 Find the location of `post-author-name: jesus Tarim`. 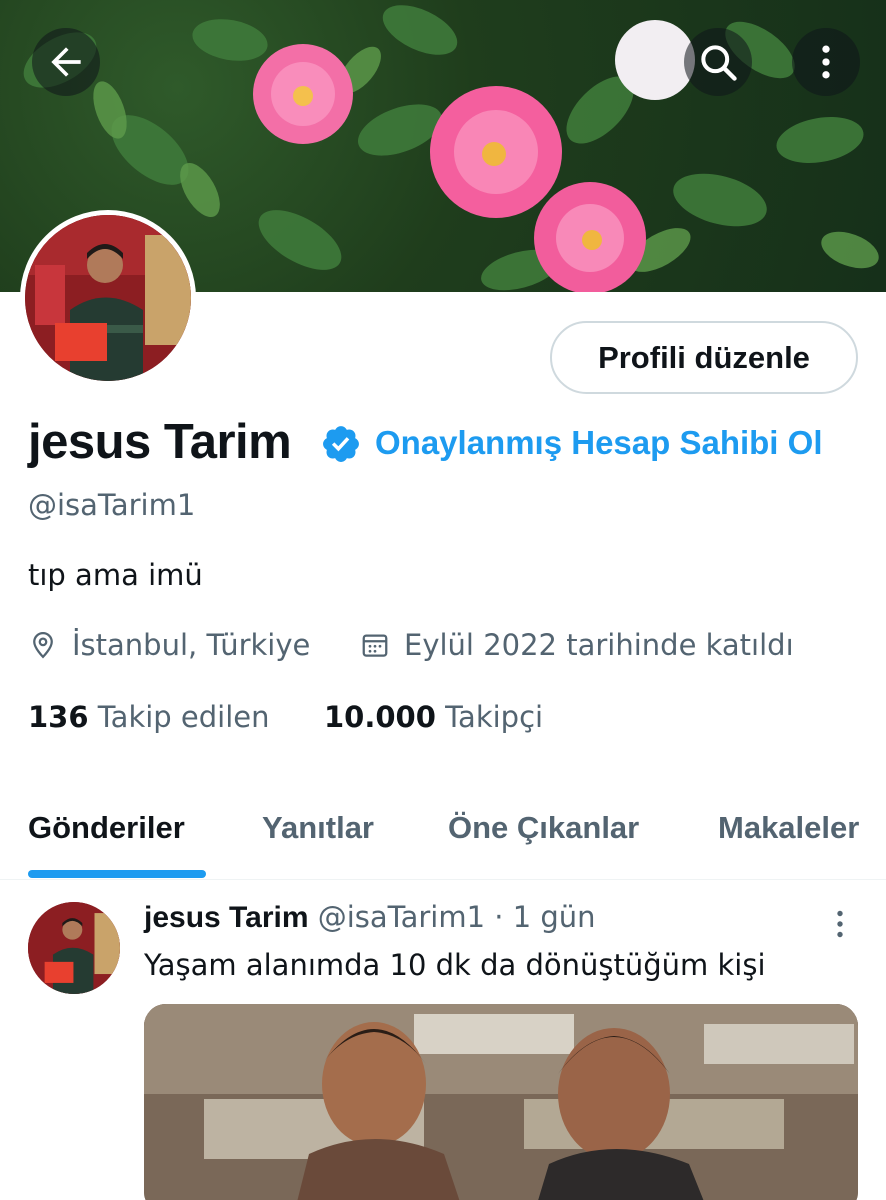

post-author-name: jesus Tarim is located at coordinates (226, 917).